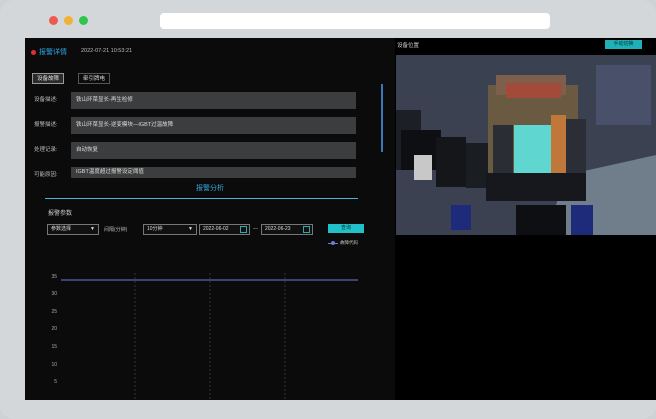 The height and width of the screenshot is (419, 656). What do you see at coordinates (54, 294) in the screenshot?
I see `y-tick-label: 30` at bounding box center [54, 294].